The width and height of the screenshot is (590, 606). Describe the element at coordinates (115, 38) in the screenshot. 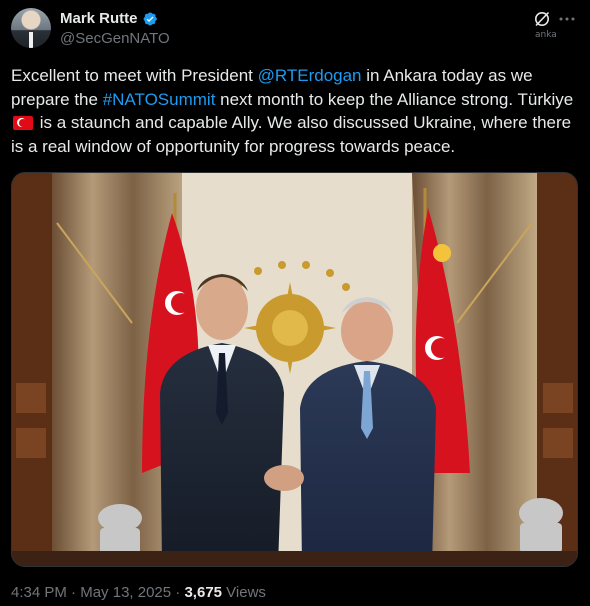

I see `author-handle: @SecGenNATO` at that location.